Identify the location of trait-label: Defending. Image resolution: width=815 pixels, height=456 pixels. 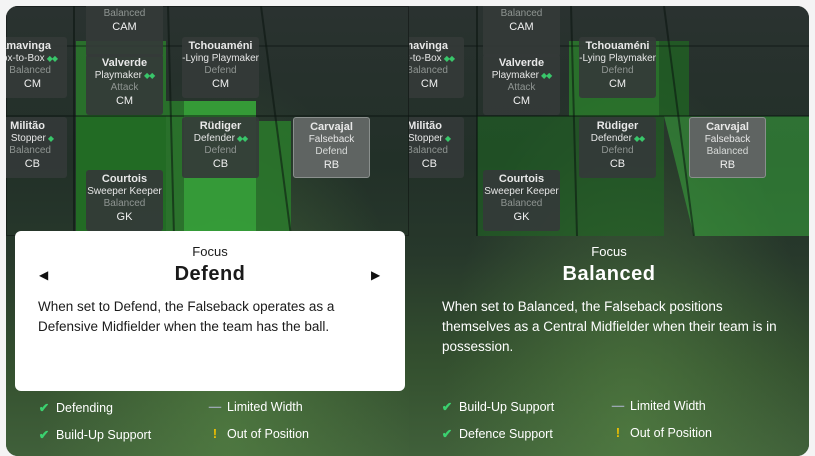
(84, 408).